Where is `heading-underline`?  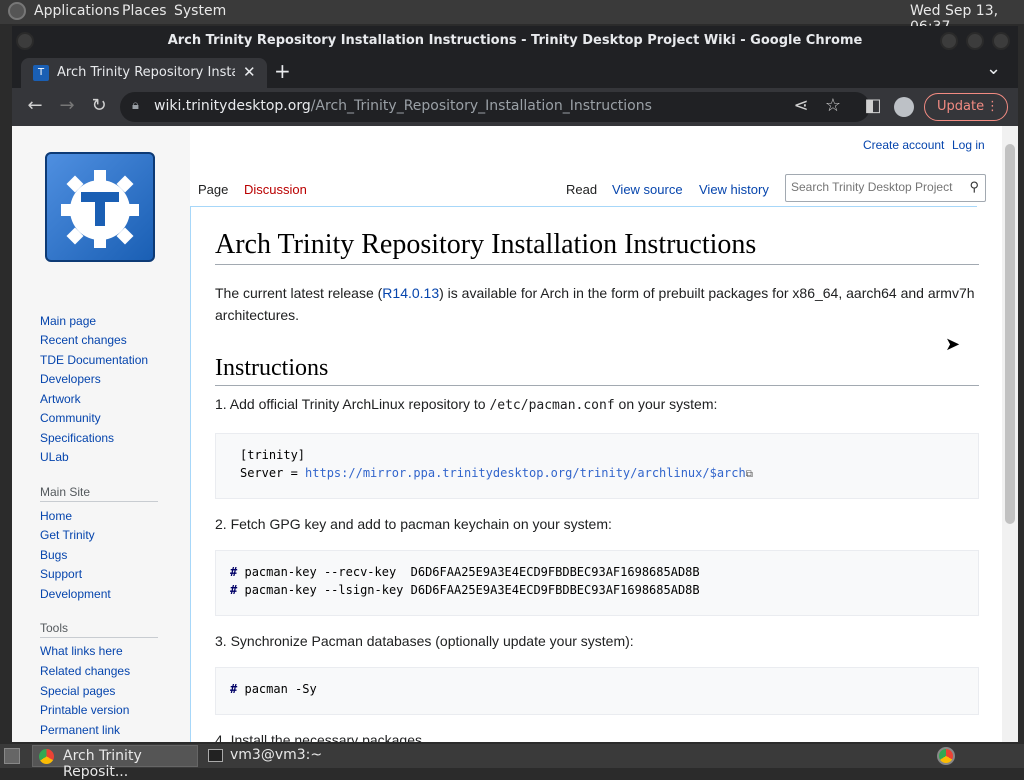 heading-underline is located at coordinates (597, 385).